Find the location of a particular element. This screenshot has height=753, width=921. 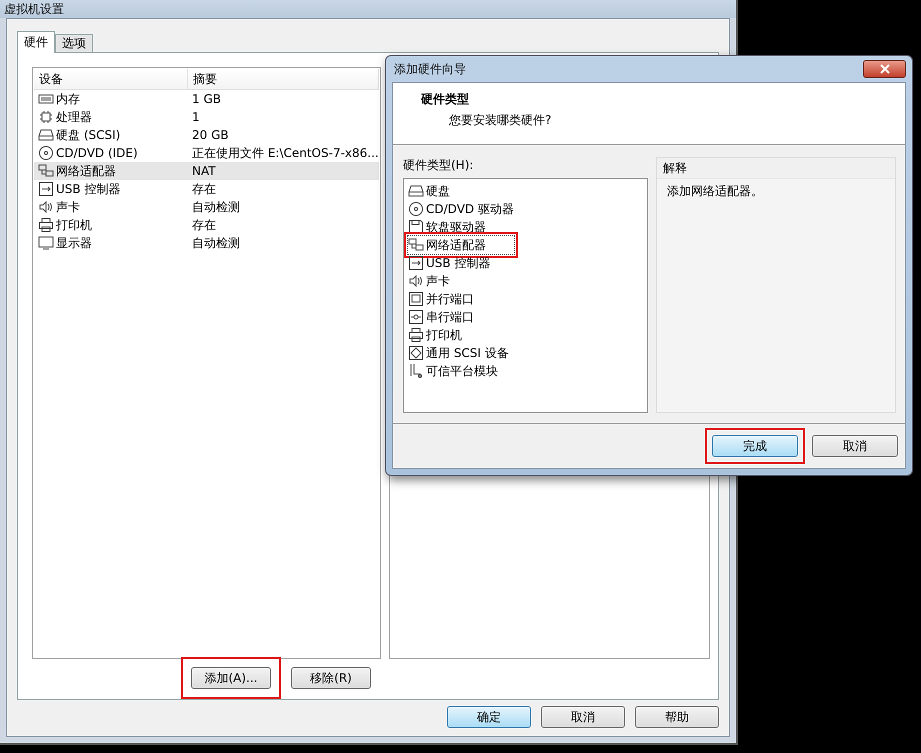

list-item: 网络适配器 is located at coordinates (461, 245).